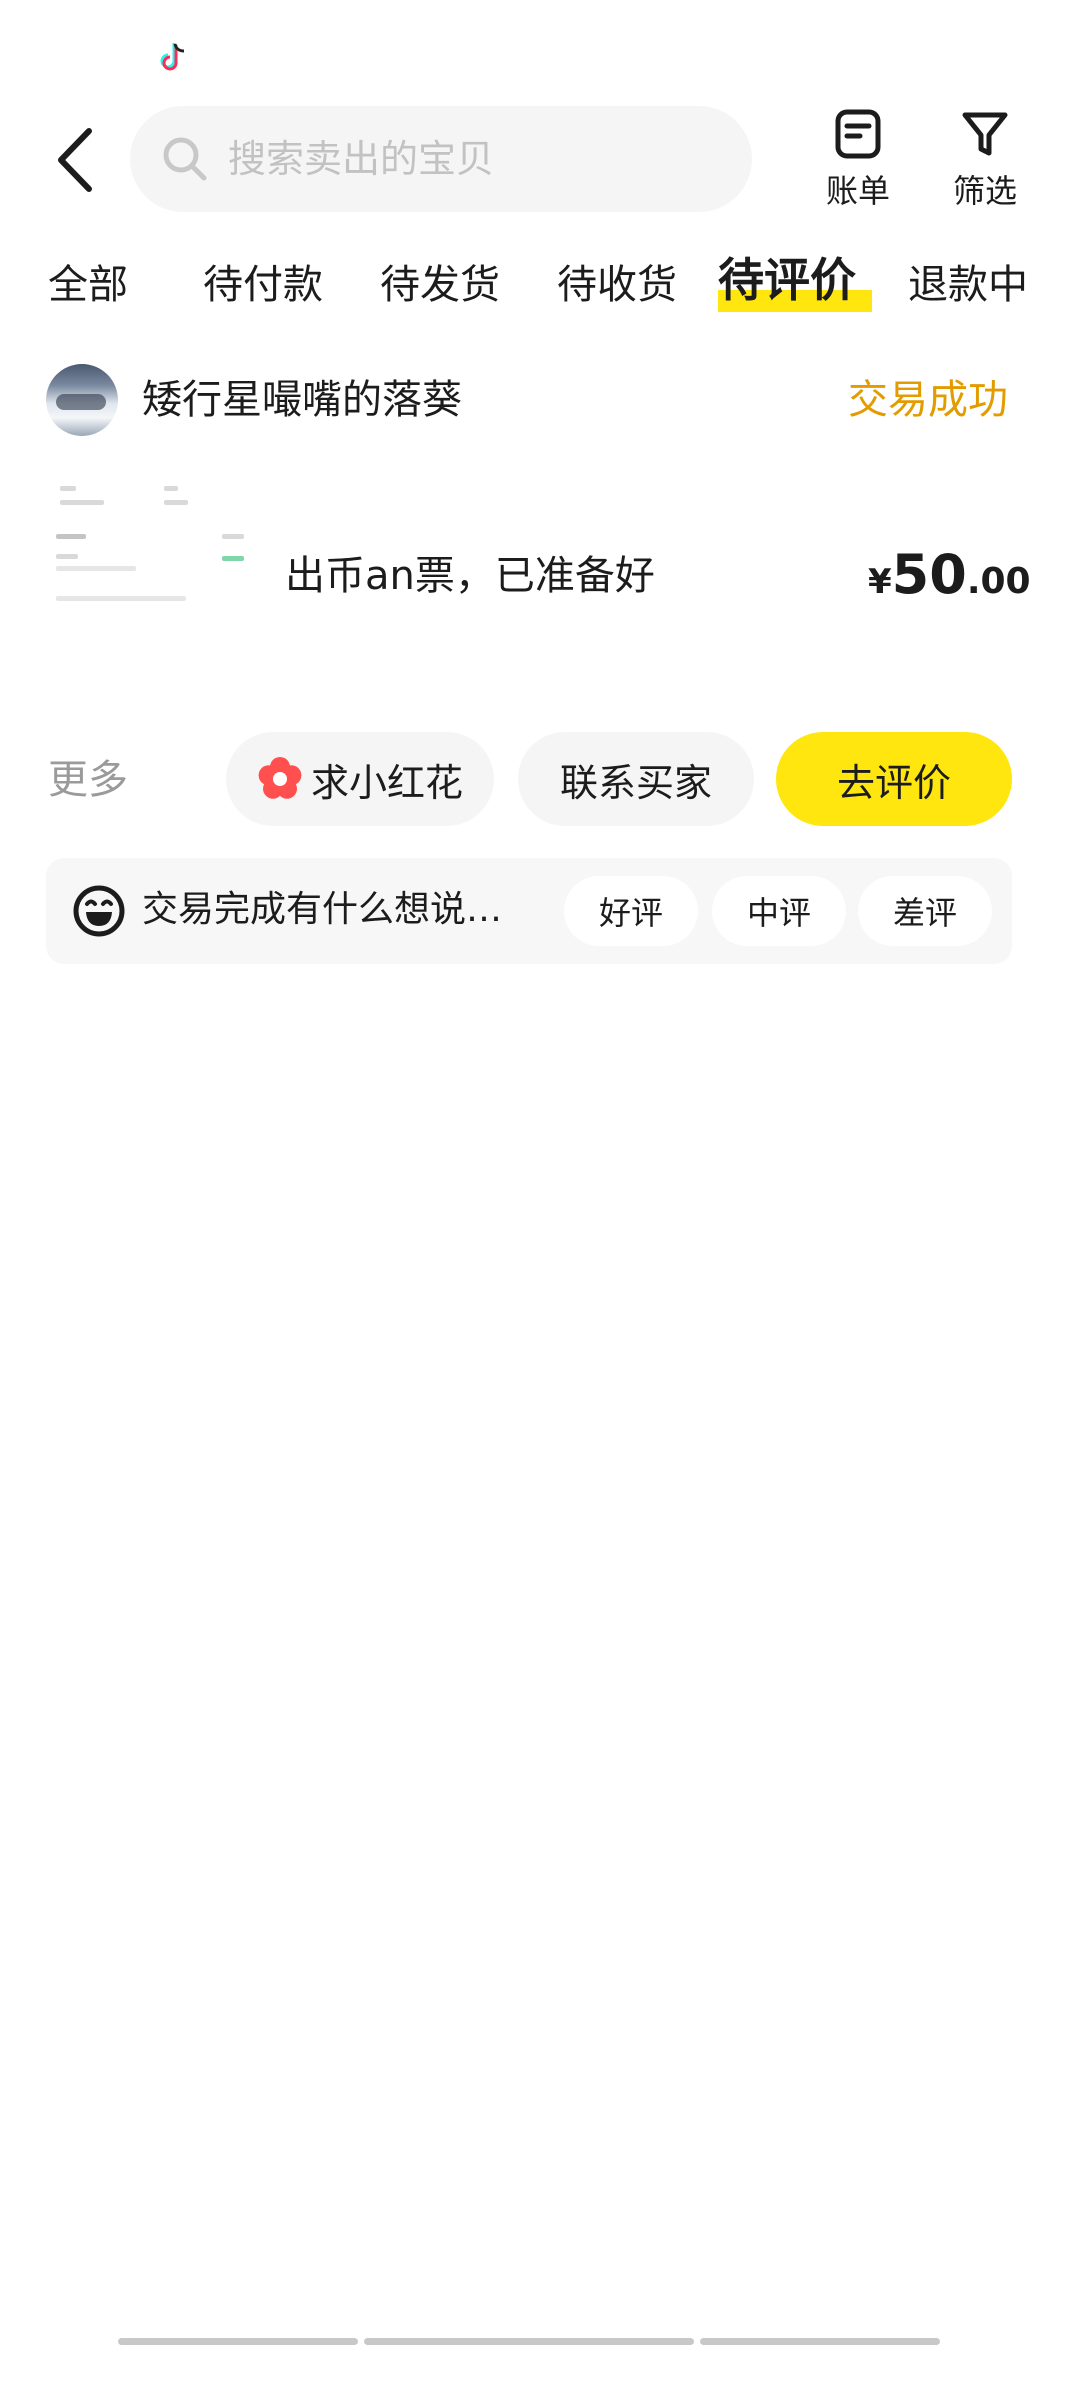 This screenshot has width=1080, height=2400. What do you see at coordinates (99, 911) in the screenshot?
I see `laughing-face-icon` at bounding box center [99, 911].